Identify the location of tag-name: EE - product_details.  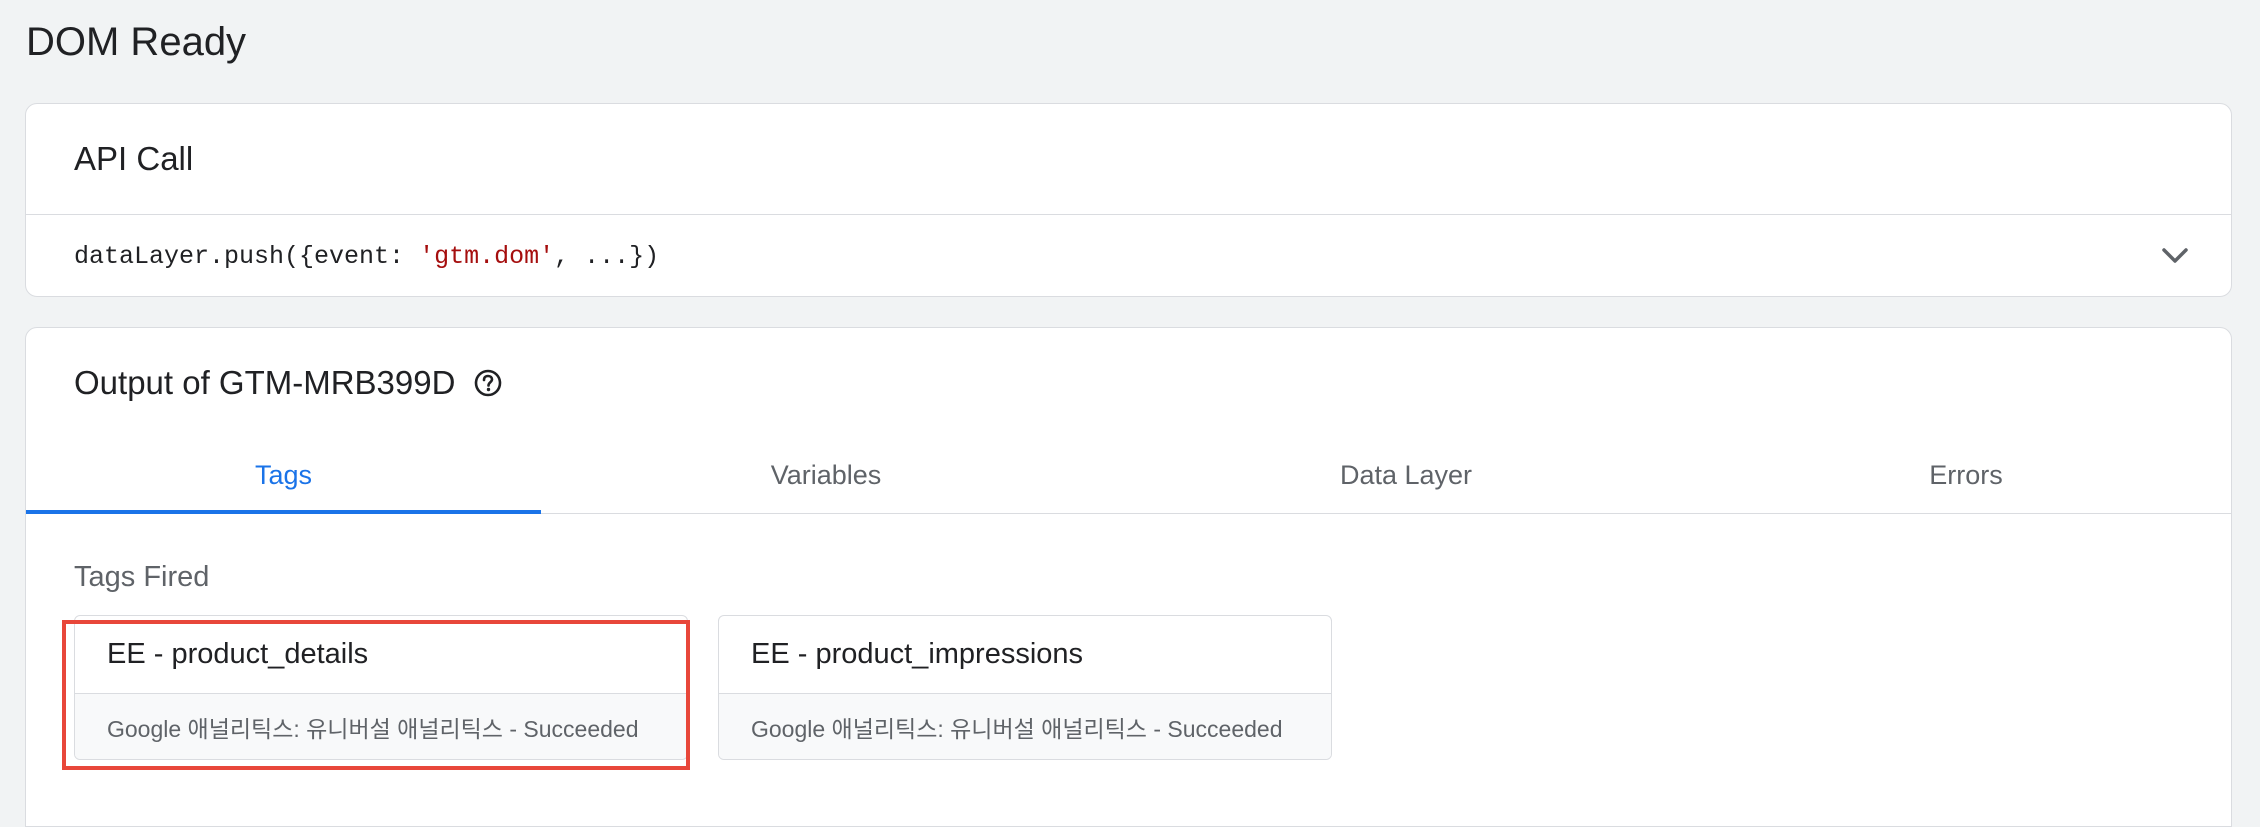
(381, 655).